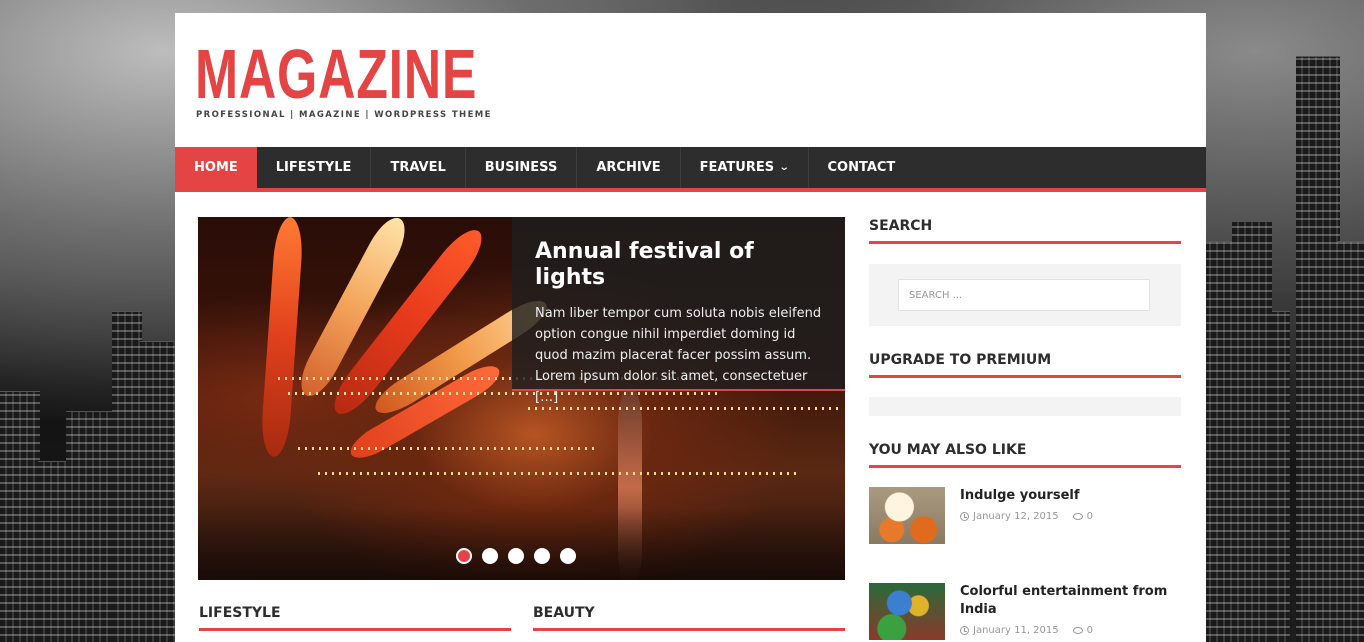  I want to click on nav-label: CONTACT, so click(861, 167).